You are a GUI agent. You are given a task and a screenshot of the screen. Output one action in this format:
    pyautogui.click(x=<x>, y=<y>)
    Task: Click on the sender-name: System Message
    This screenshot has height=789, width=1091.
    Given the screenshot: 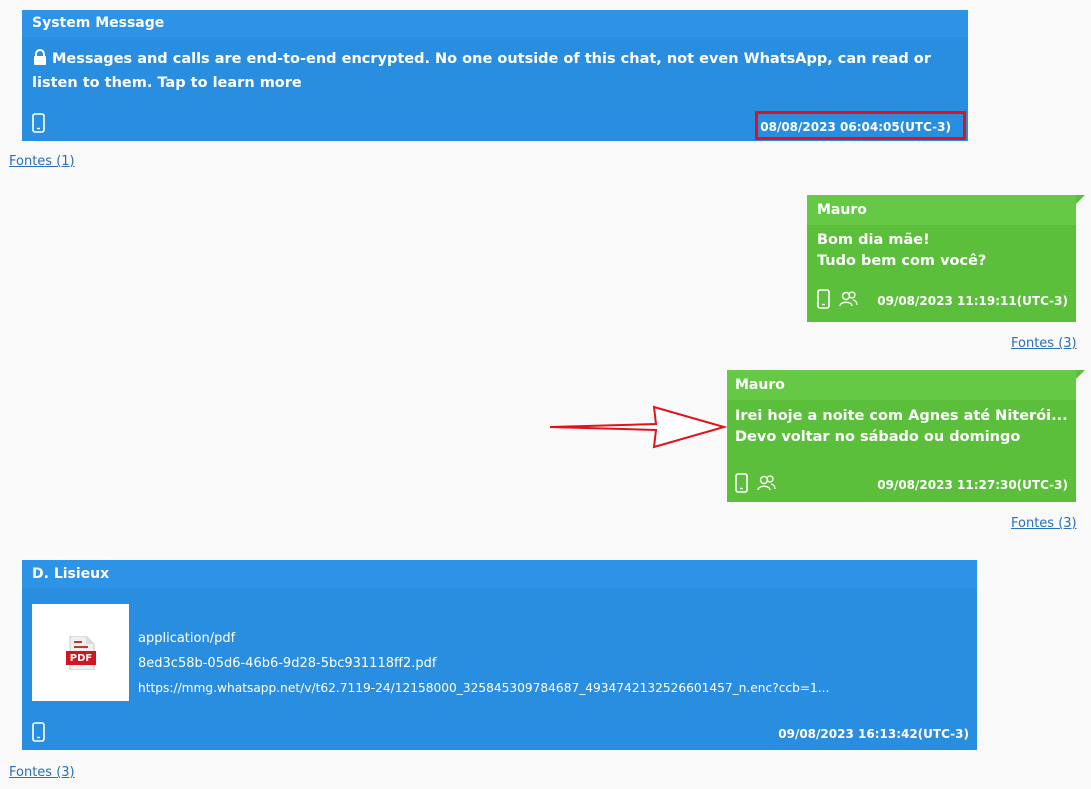 What is the action you would take?
    pyautogui.click(x=495, y=23)
    